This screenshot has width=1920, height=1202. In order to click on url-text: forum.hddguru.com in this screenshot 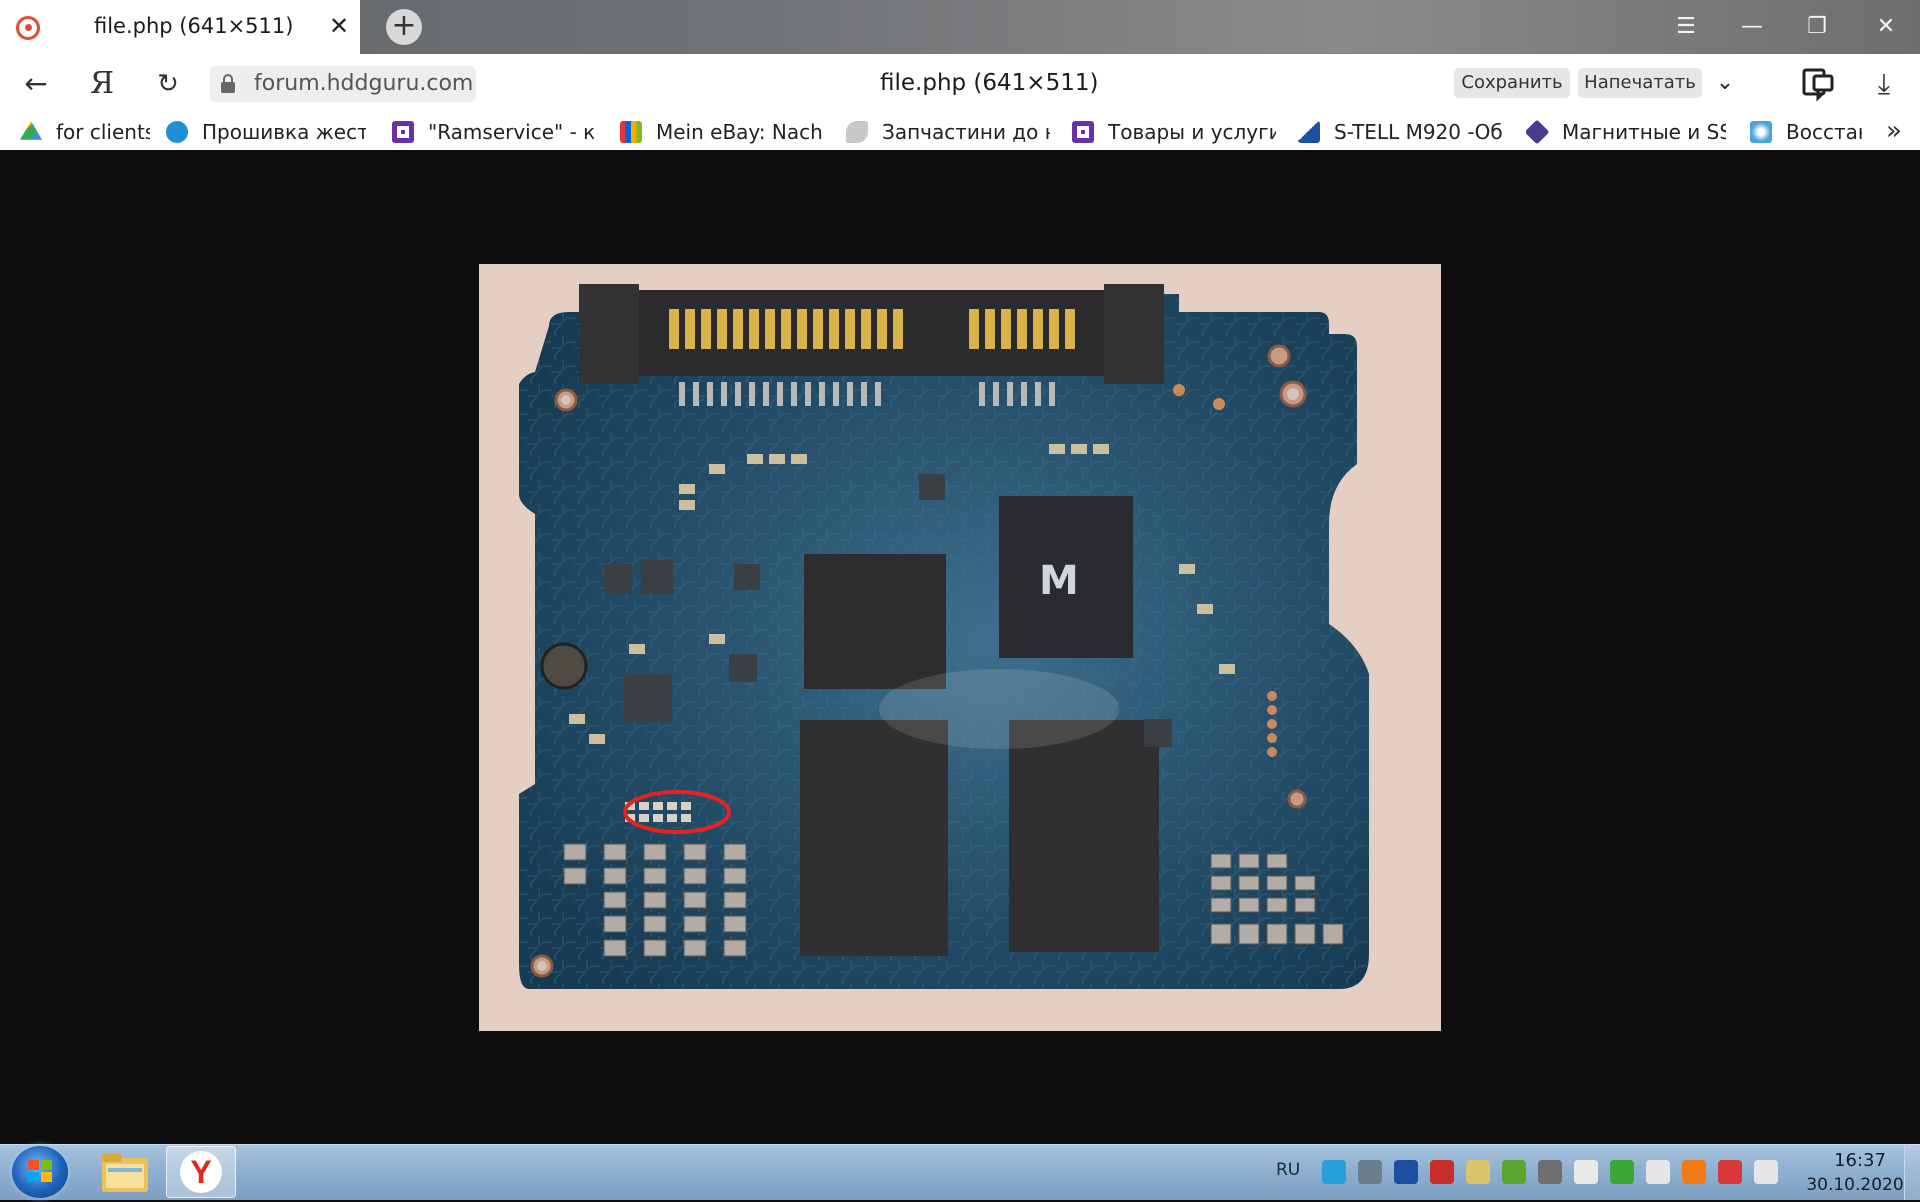, I will do `click(363, 83)`.